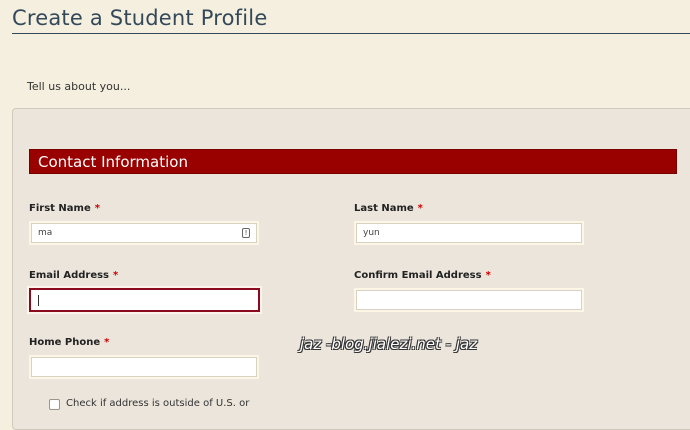 This screenshot has width=690, height=430. Describe the element at coordinates (144, 233) in the screenshot. I see `first-name-input: ma !` at that location.